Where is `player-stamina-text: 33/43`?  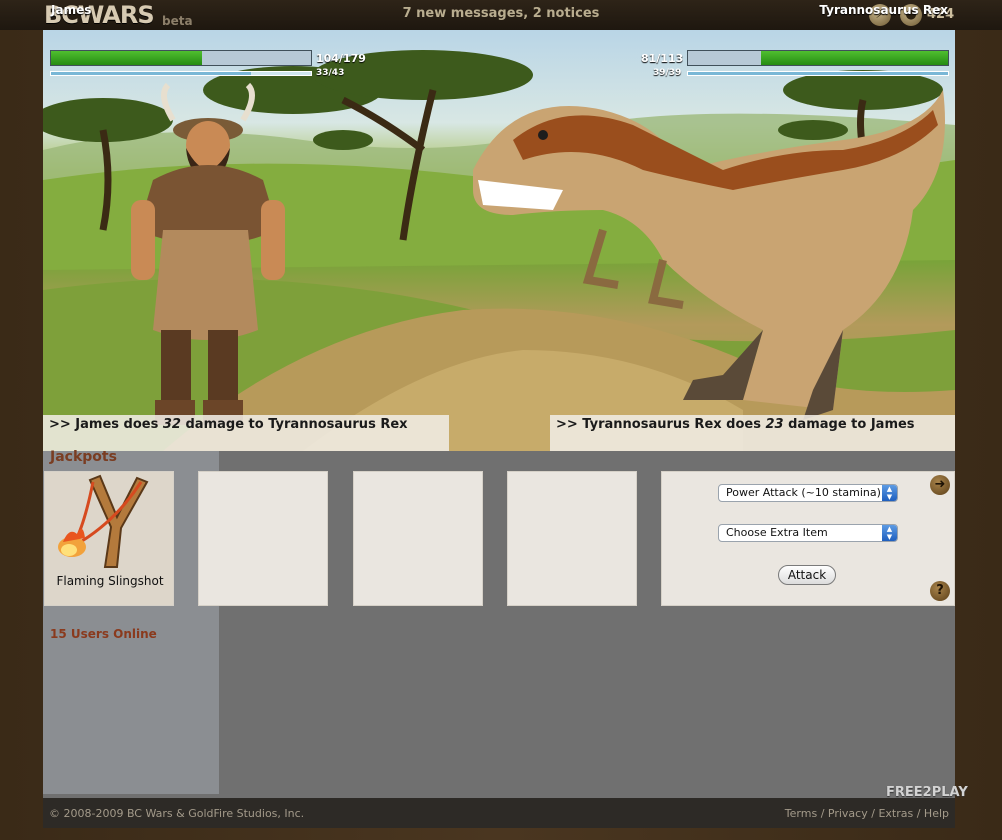 player-stamina-text: 33/43 is located at coordinates (330, 73).